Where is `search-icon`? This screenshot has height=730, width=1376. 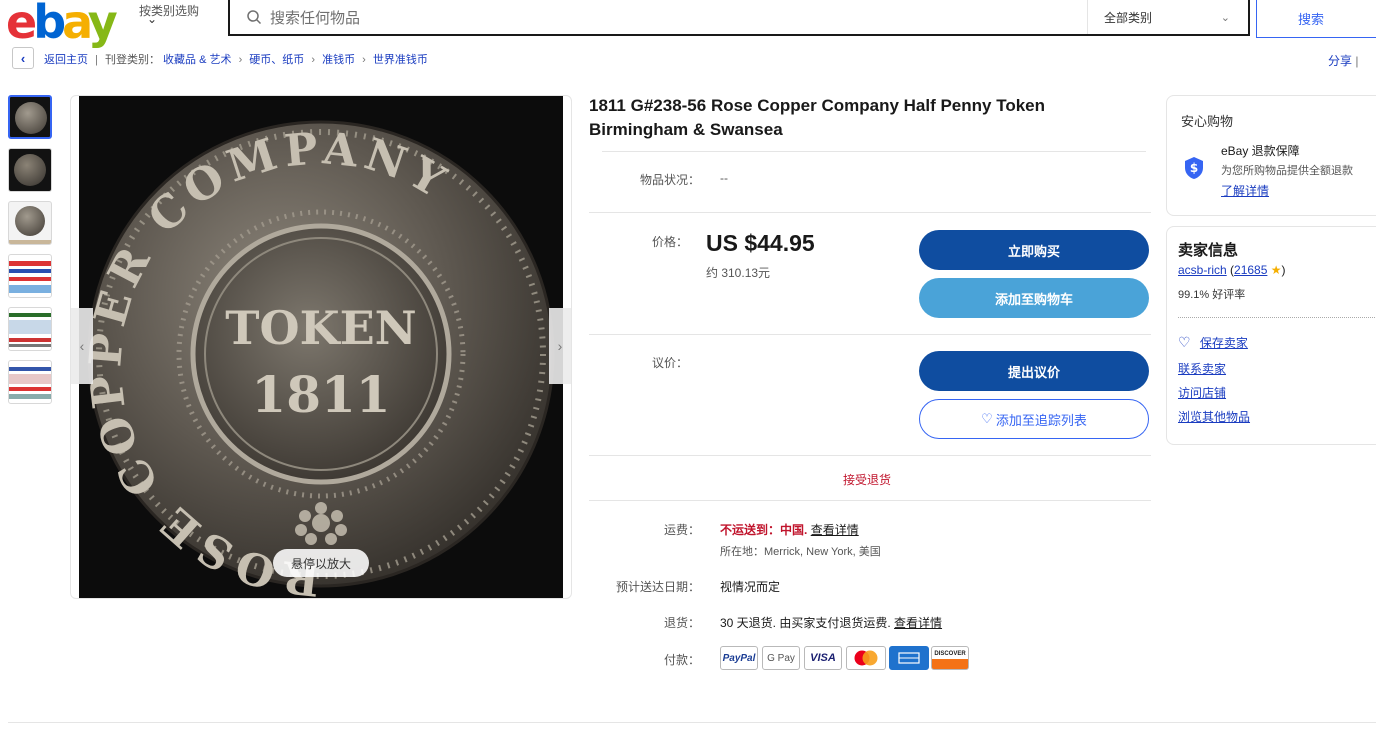
search-icon is located at coordinates (254, 17).